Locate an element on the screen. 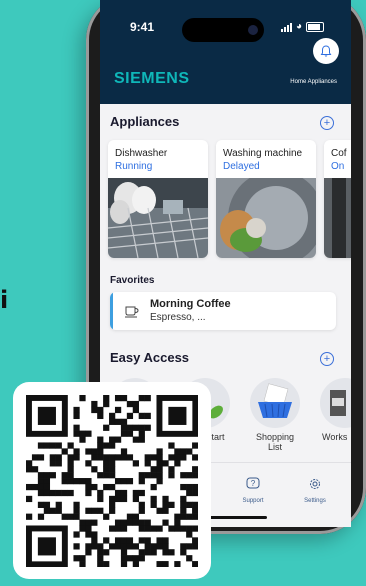 This screenshot has width=366, height=586. battery-icon is located at coordinates (315, 27).